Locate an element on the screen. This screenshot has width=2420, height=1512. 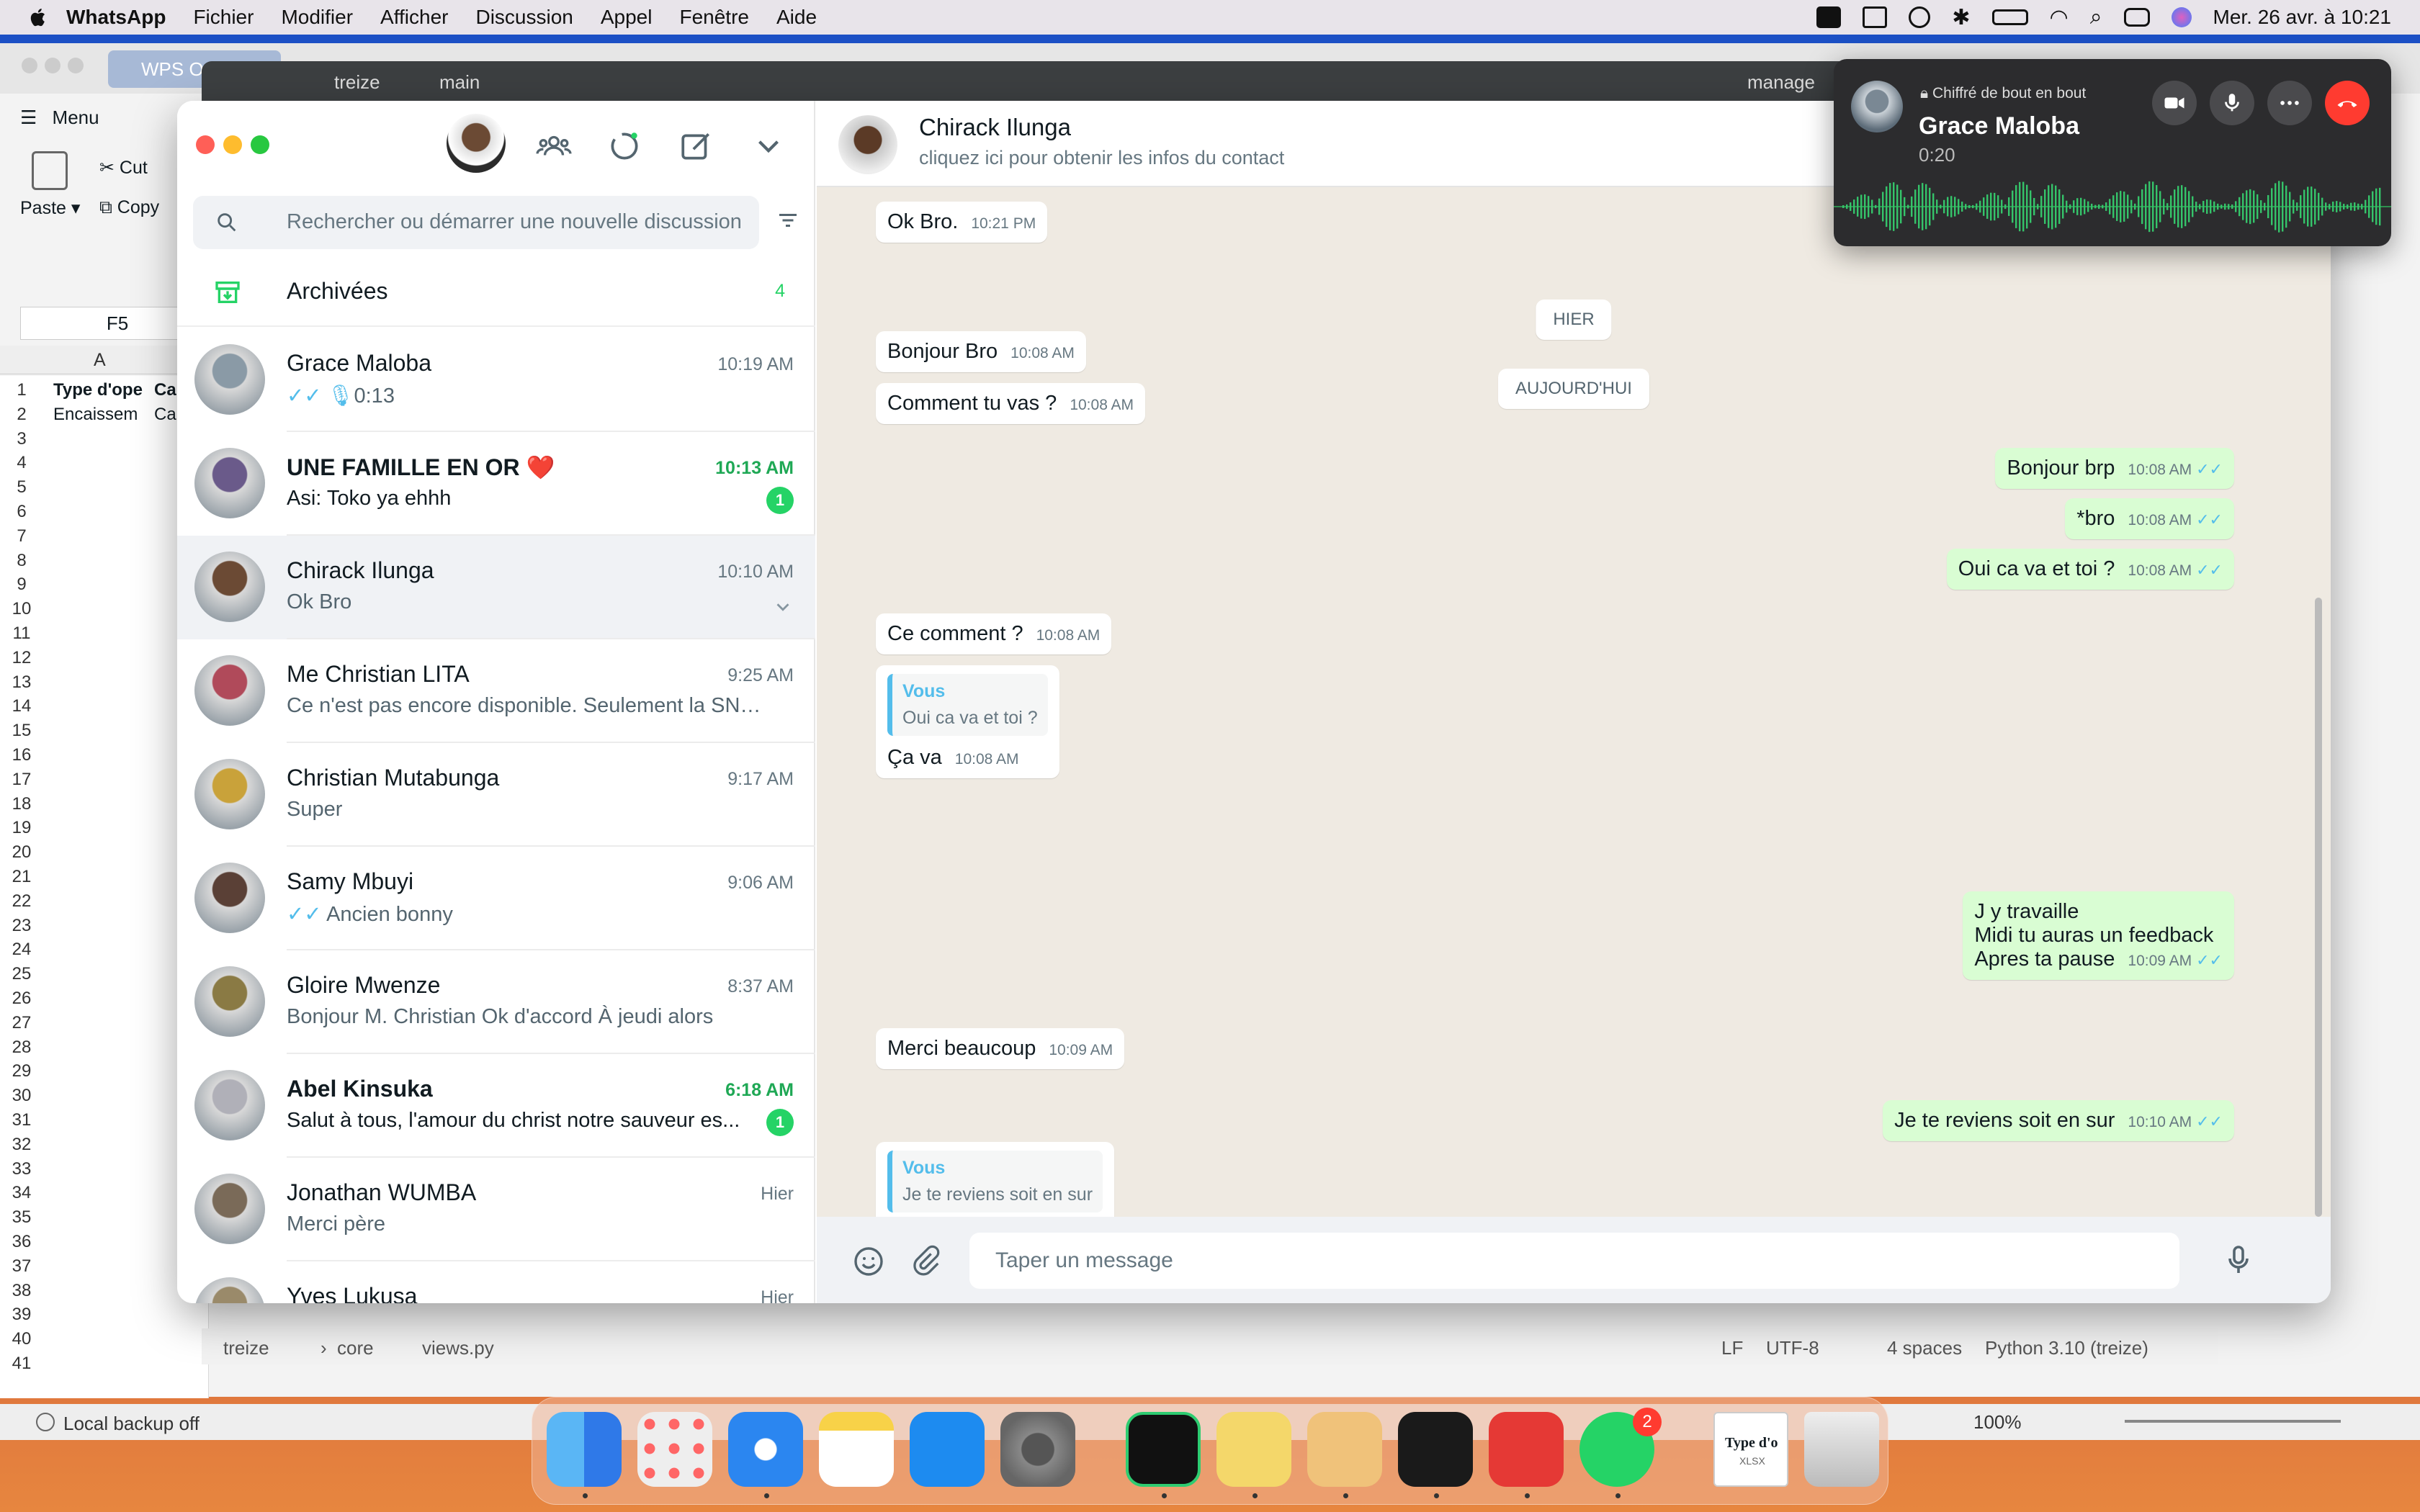
terminal-icon is located at coordinates (1435, 1449).